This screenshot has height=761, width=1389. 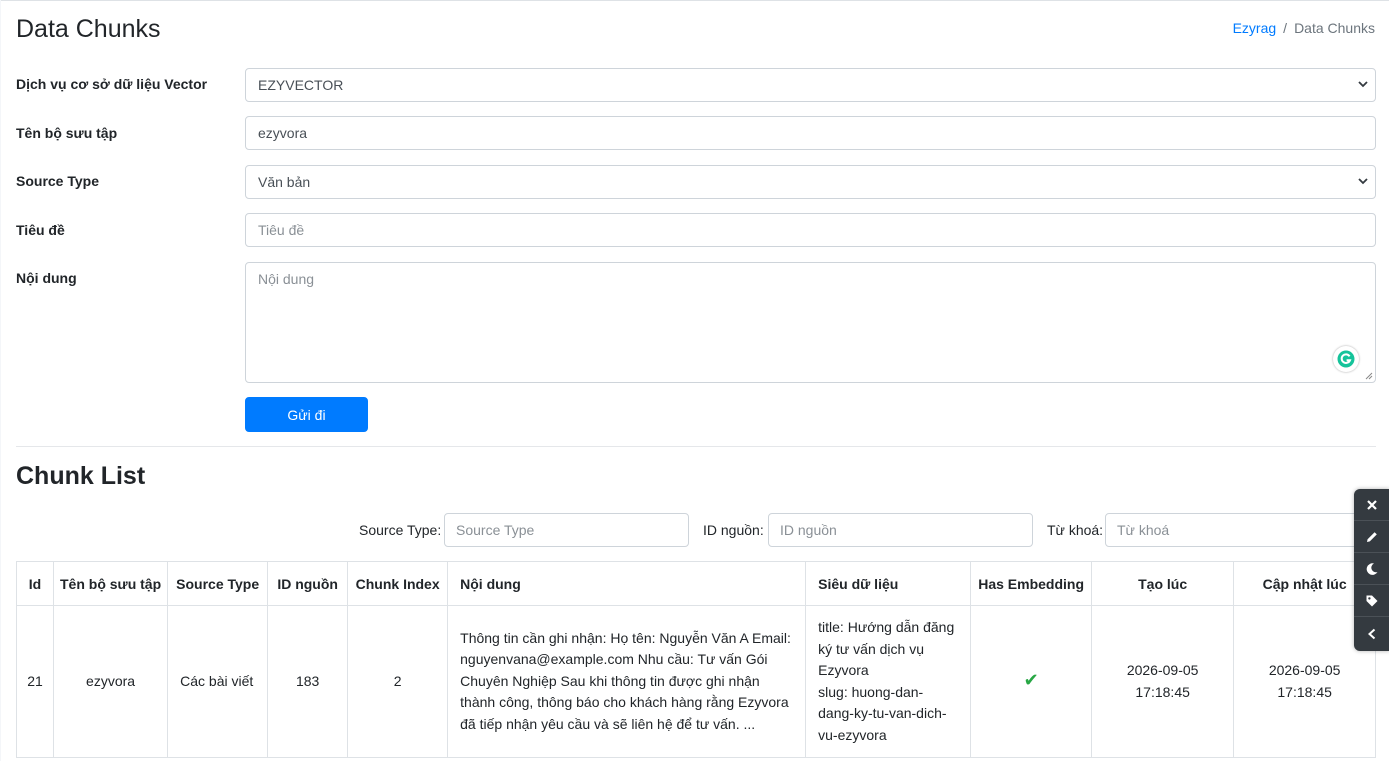 I want to click on close-icon, so click(x=1371, y=505).